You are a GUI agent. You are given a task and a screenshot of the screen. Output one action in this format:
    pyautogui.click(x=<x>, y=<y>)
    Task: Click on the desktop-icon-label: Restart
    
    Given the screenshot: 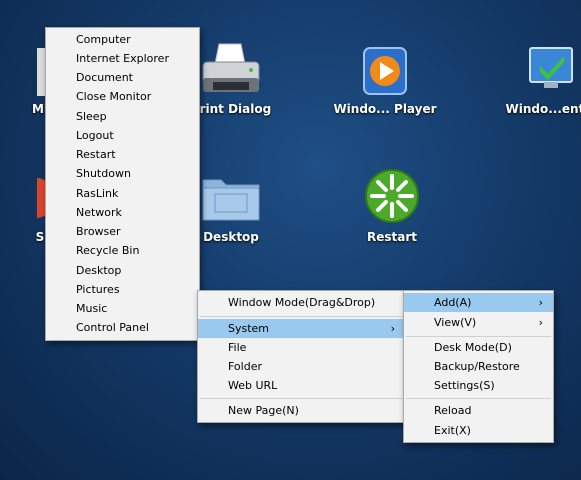 What is the action you would take?
    pyautogui.click(x=391, y=237)
    